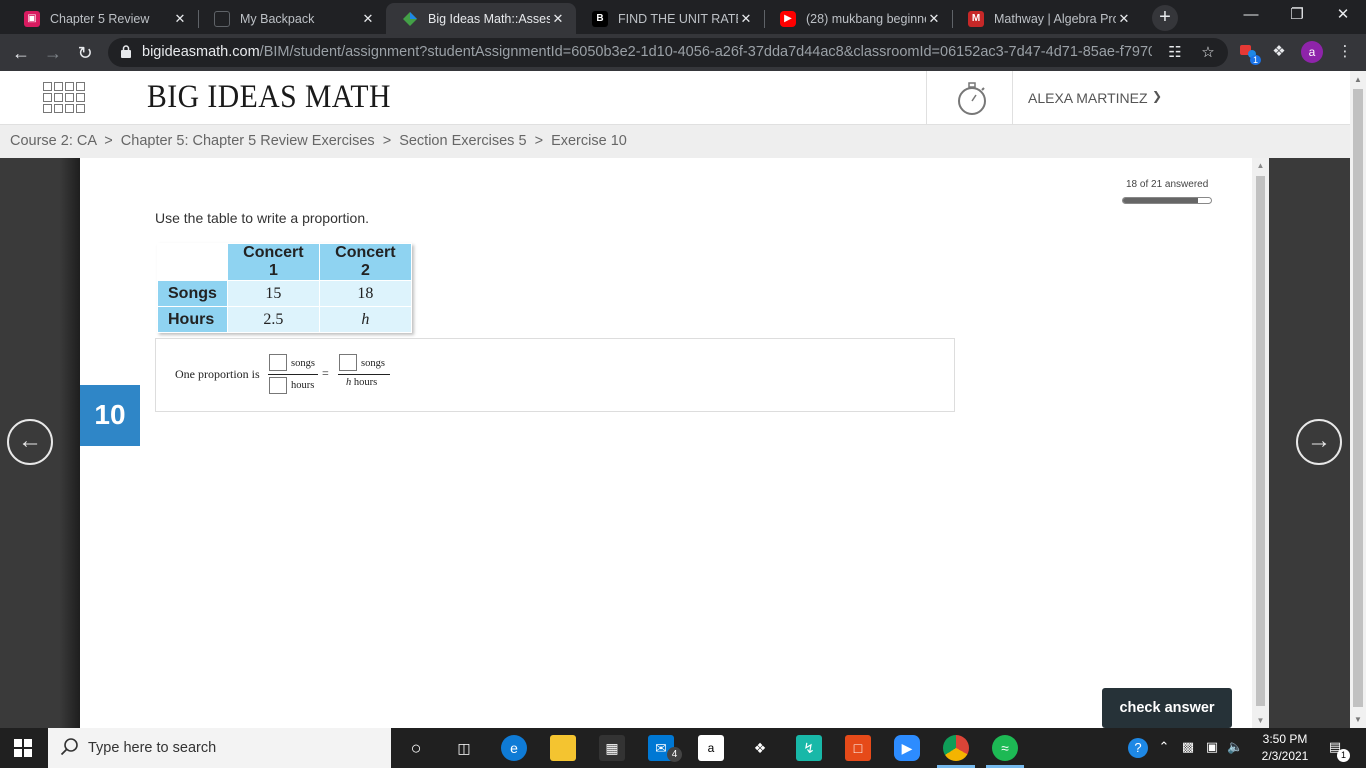 This screenshot has width=1366, height=768. What do you see at coordinates (70, 443) in the screenshot?
I see `content-shadow` at bounding box center [70, 443].